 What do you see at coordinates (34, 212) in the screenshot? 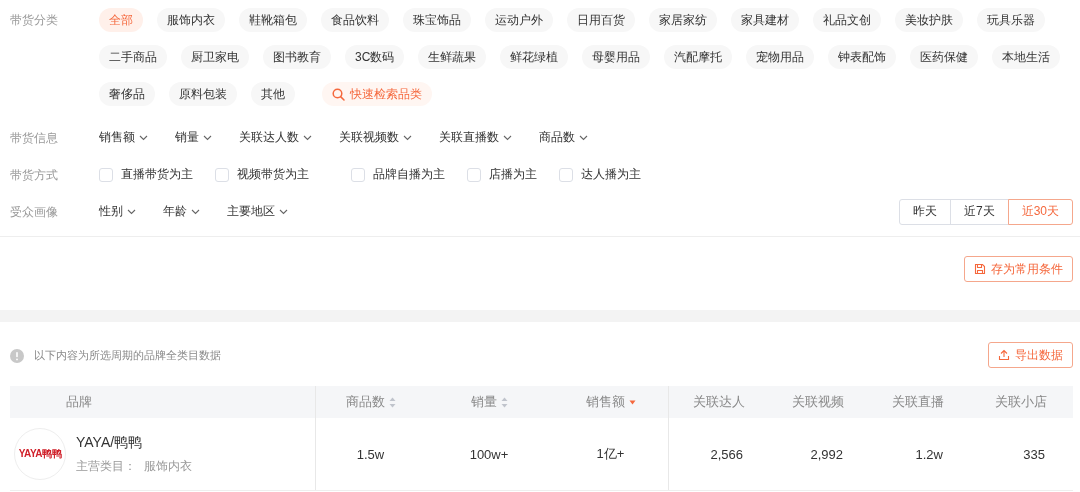
I see `filter-label: 受众画像` at bounding box center [34, 212].